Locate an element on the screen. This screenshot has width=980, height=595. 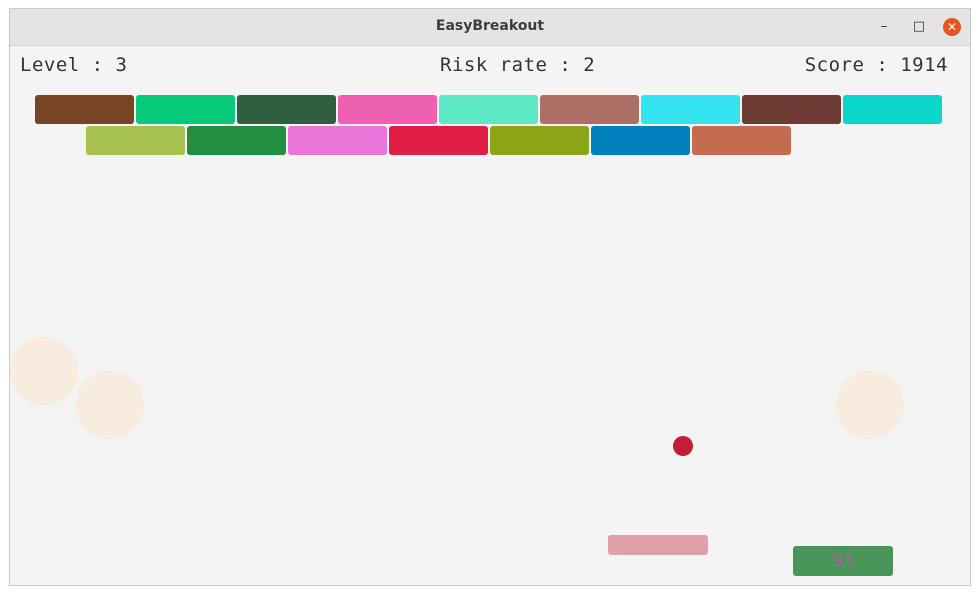
level-label: Level : 3 is located at coordinates (74, 65).